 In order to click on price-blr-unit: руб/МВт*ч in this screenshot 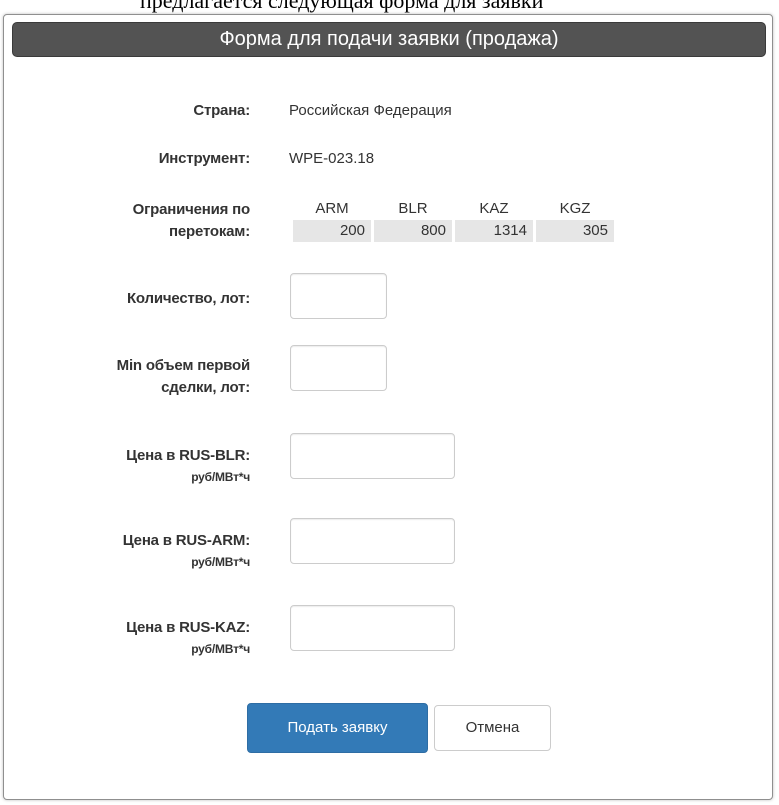, I will do `click(220, 477)`.